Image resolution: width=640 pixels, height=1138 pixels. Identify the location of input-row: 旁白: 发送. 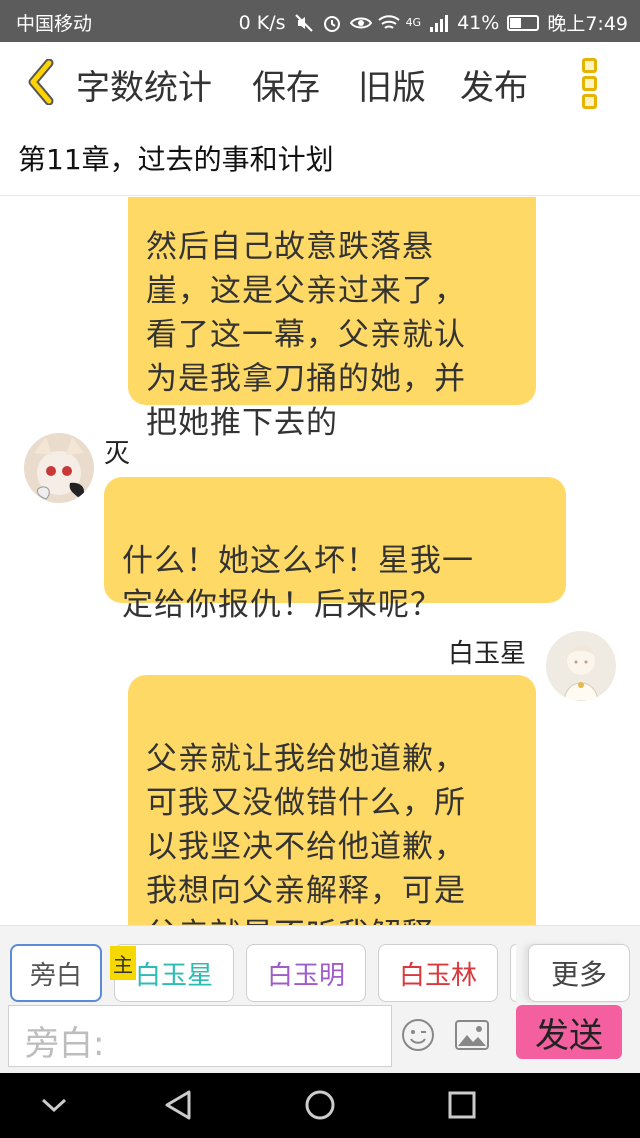
(320, 1038).